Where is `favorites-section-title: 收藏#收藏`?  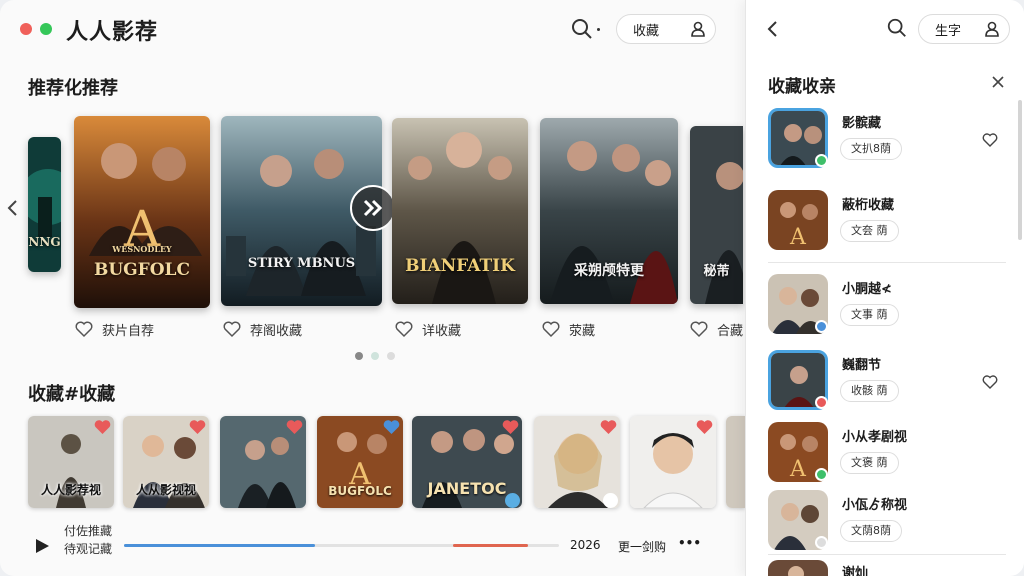 favorites-section-title: 收藏#收藏 is located at coordinates (72, 394).